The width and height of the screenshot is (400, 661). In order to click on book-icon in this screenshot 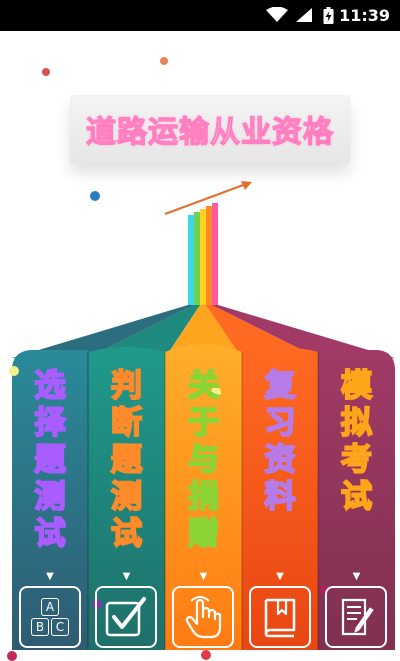, I will do `click(280, 618)`.